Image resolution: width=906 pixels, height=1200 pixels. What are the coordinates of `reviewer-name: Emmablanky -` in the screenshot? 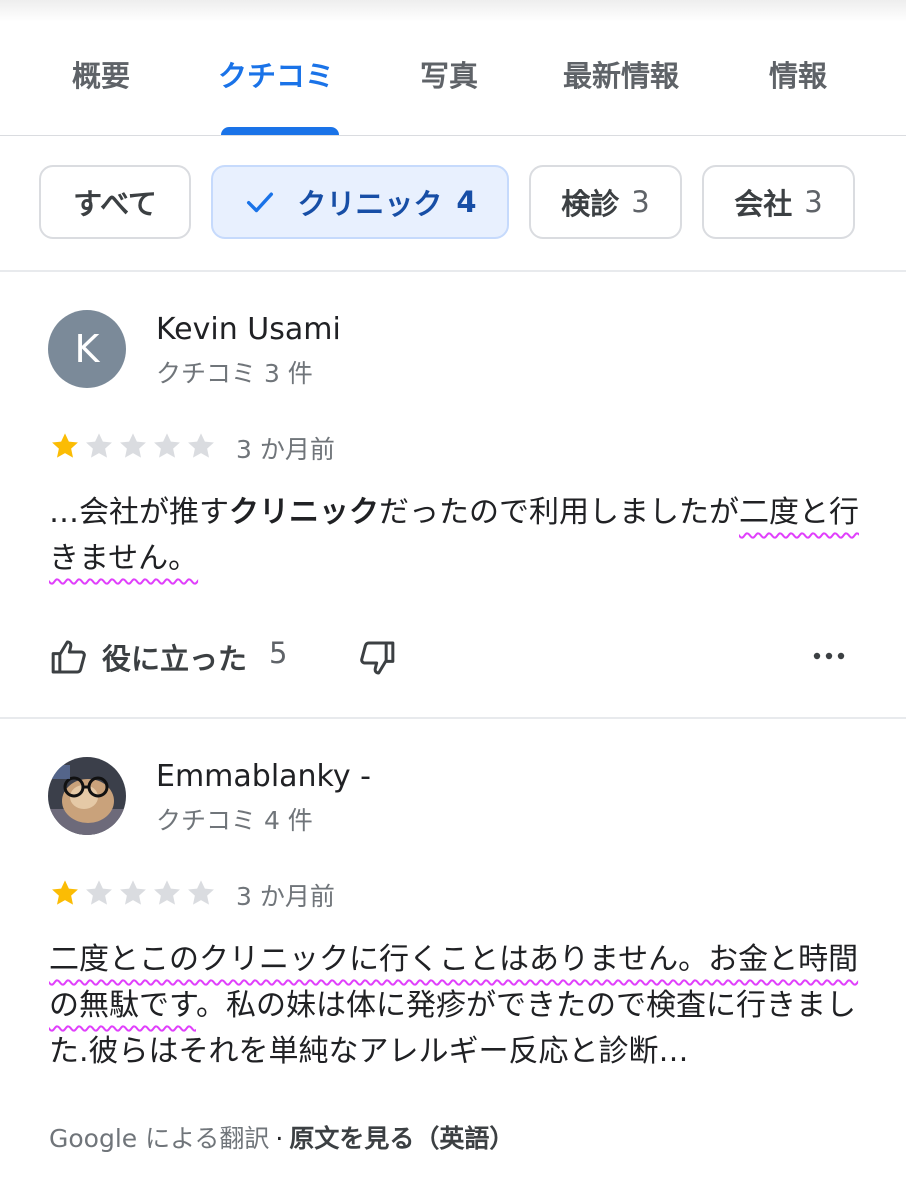 It's located at (263, 776).